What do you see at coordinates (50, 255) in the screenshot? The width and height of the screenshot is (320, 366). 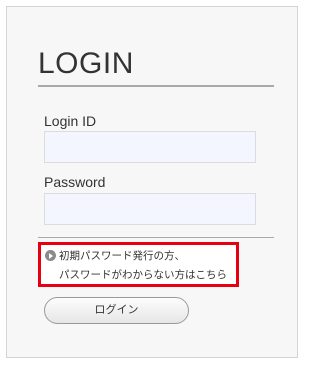 I see `circle-arrow-right-icon` at bounding box center [50, 255].